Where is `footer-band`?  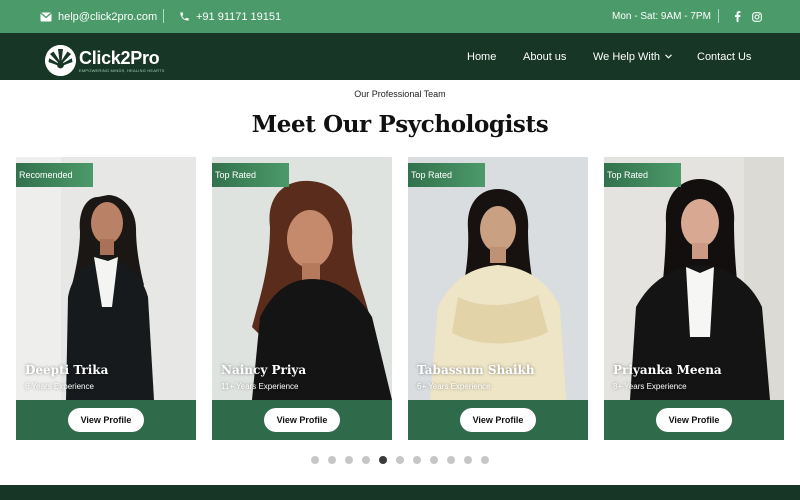 footer-band is located at coordinates (400, 492).